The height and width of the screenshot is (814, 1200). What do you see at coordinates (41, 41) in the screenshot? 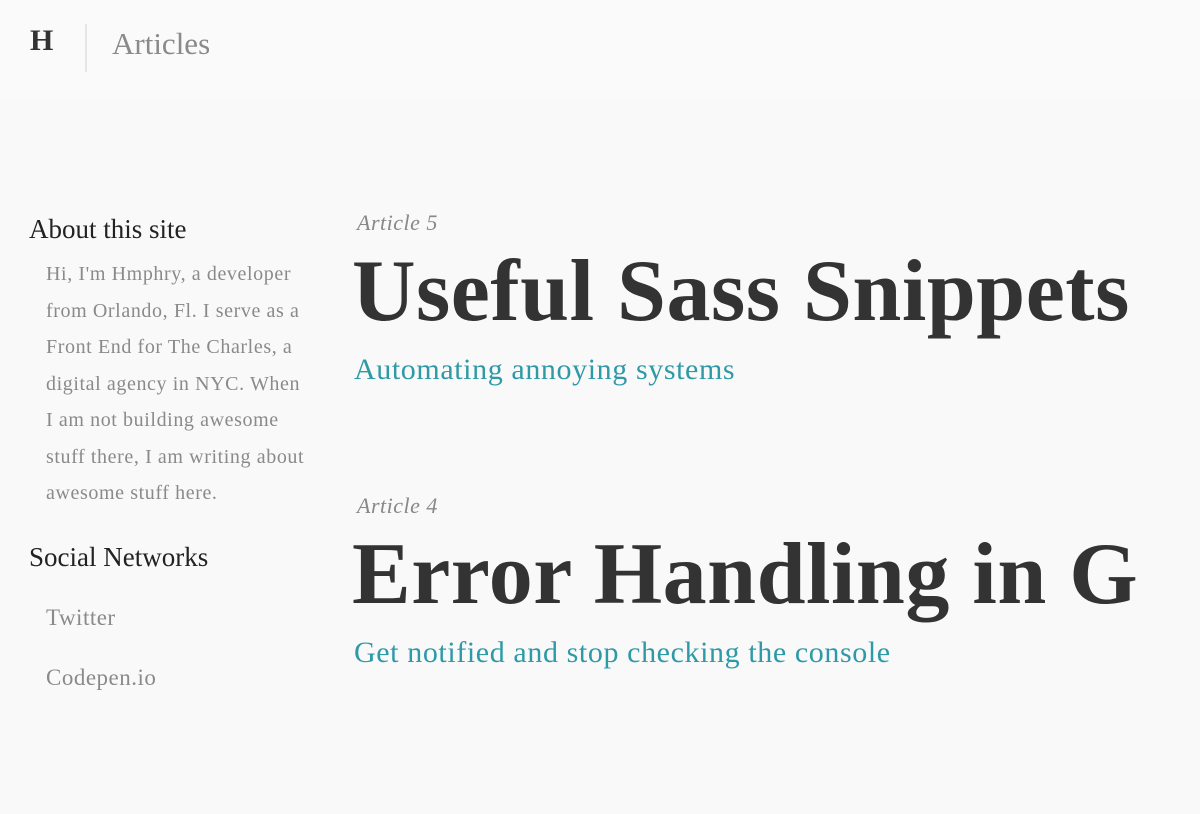
I see `site-logo: H` at bounding box center [41, 41].